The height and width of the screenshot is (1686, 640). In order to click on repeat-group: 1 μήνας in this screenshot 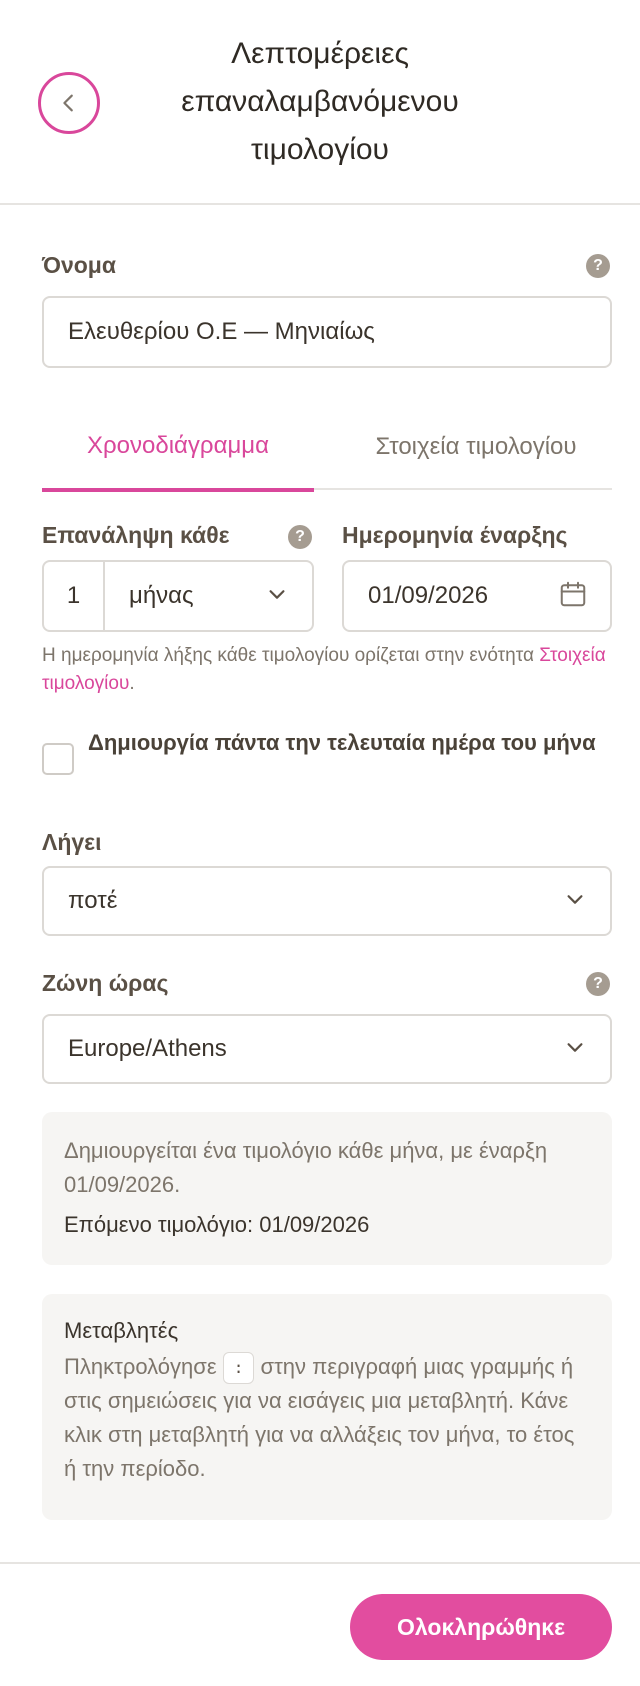, I will do `click(178, 596)`.